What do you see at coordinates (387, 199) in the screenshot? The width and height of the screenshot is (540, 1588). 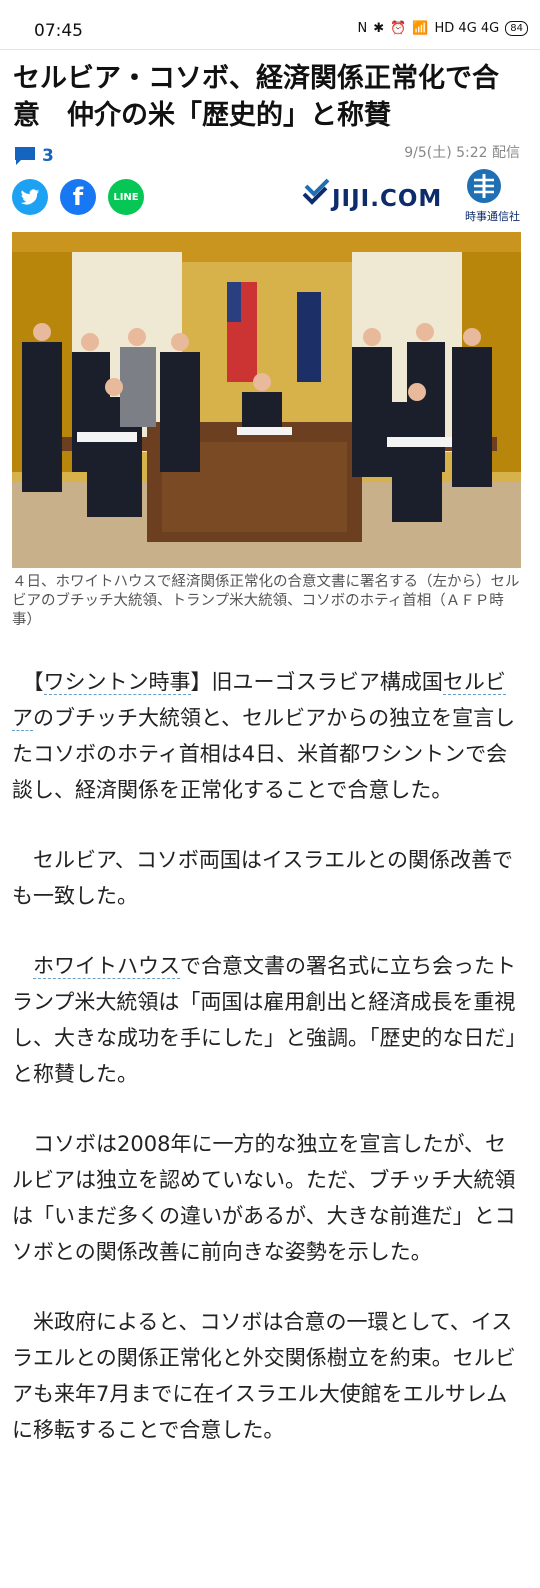 I see `logo-name: JIJI.COM` at bounding box center [387, 199].